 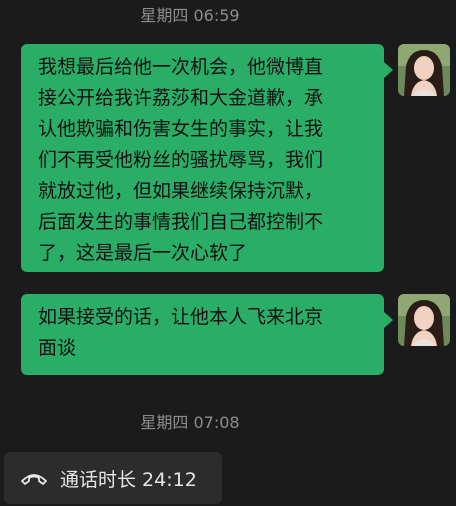 What do you see at coordinates (181, 98) in the screenshot?
I see `message-line: 接公开给我许荔莎和大金道歉，承` at bounding box center [181, 98].